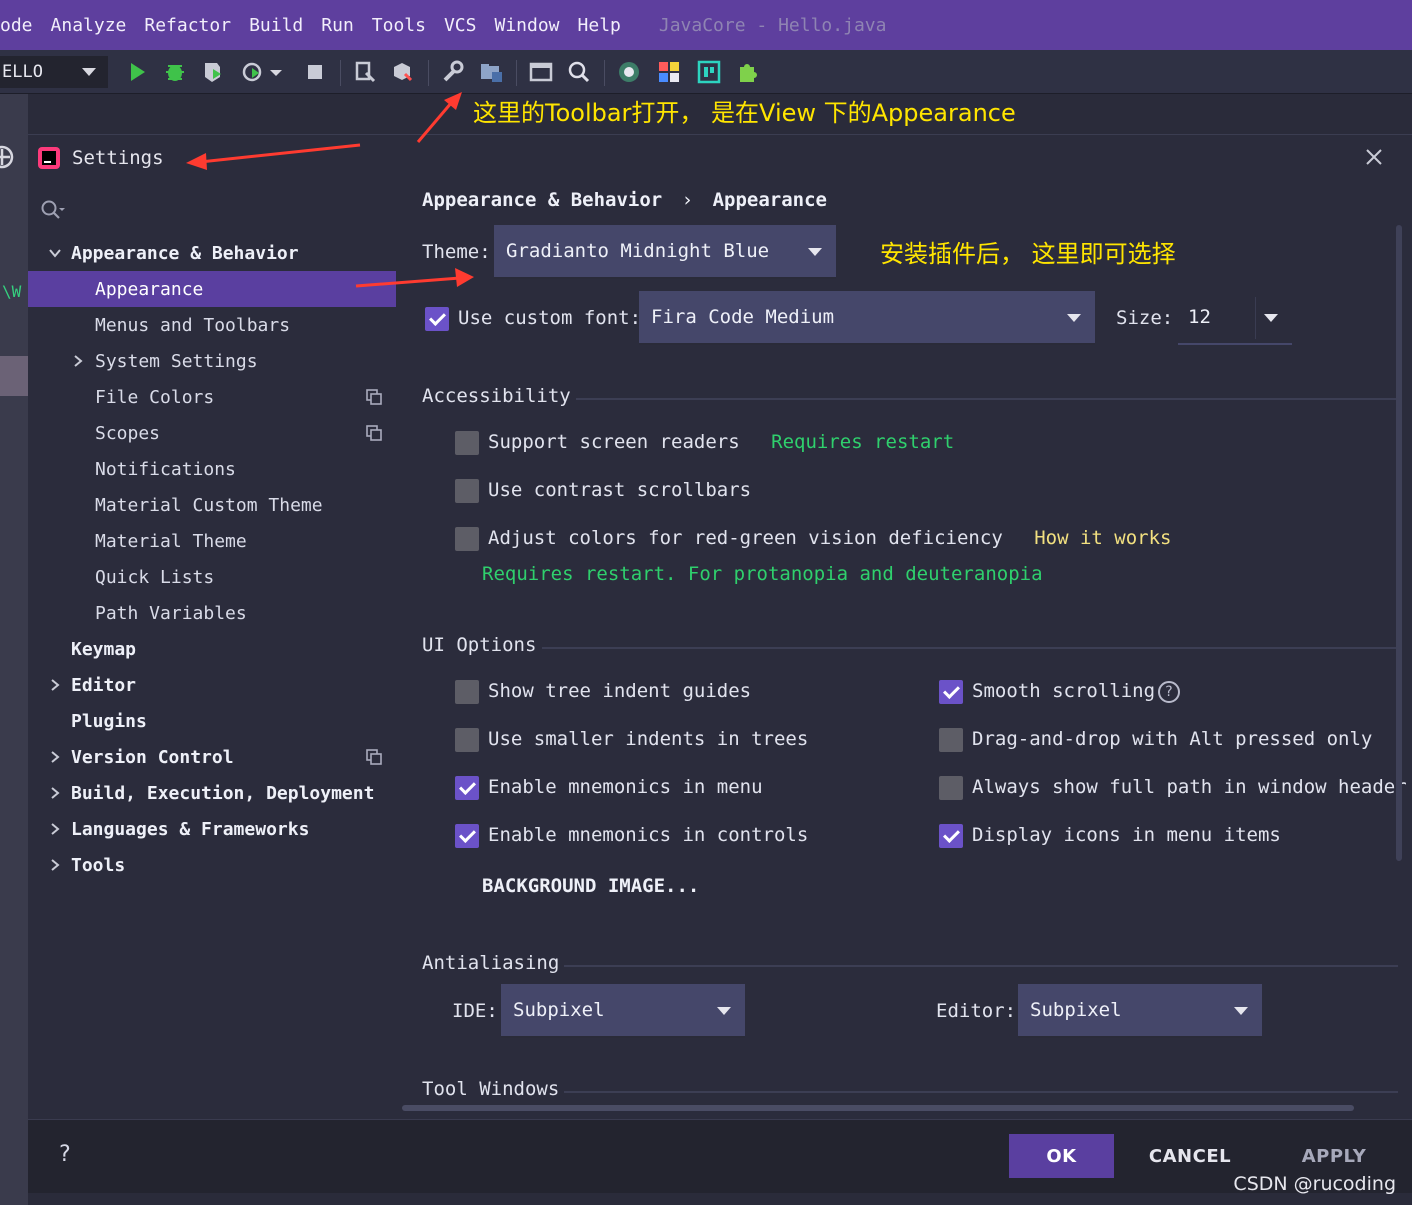  I want to click on close-icon, so click(1374, 157).